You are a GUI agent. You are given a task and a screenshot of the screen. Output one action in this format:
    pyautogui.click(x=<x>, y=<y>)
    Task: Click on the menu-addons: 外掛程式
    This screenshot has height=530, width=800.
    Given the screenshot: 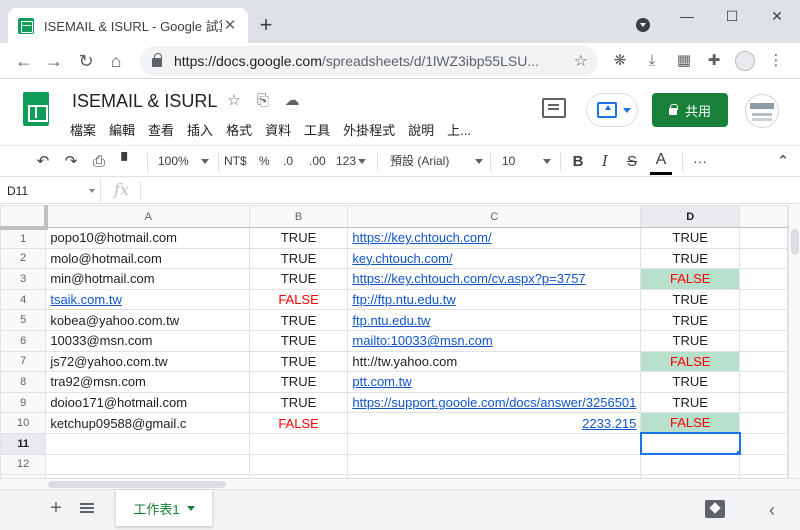 What is the action you would take?
    pyautogui.click(x=369, y=129)
    